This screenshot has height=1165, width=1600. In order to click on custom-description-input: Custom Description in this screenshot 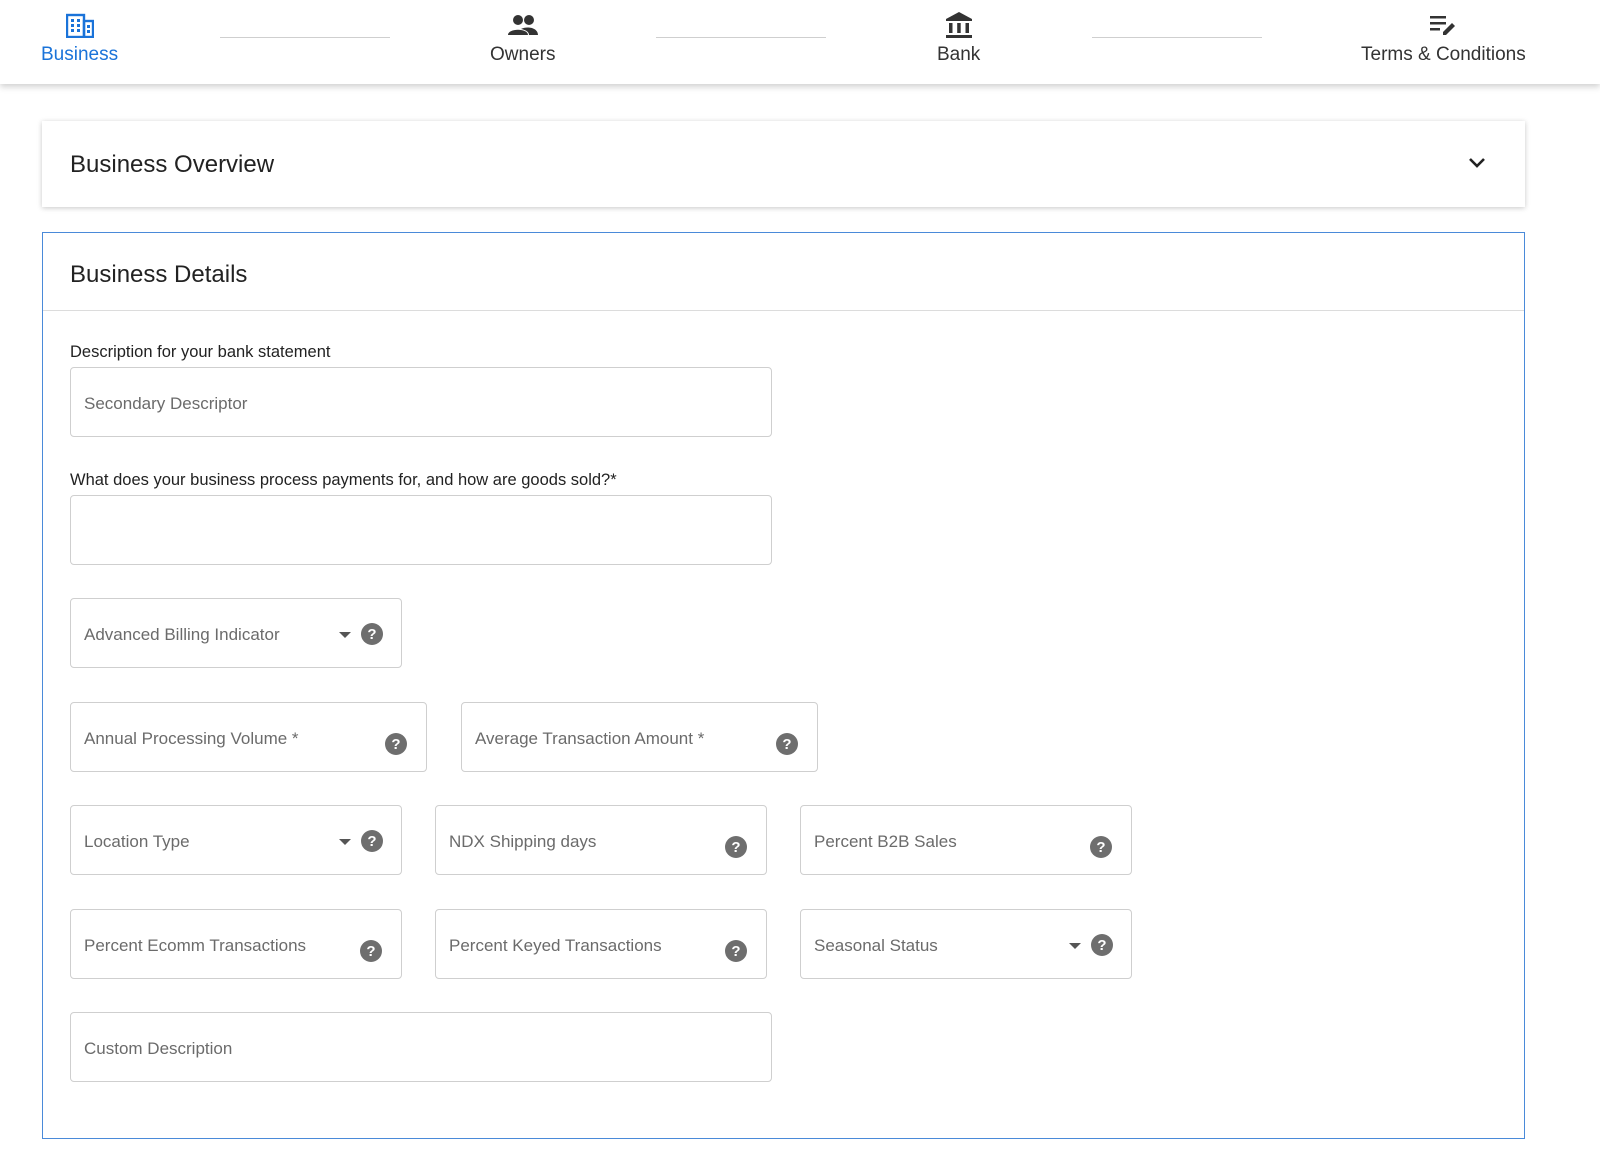, I will do `click(421, 1047)`.